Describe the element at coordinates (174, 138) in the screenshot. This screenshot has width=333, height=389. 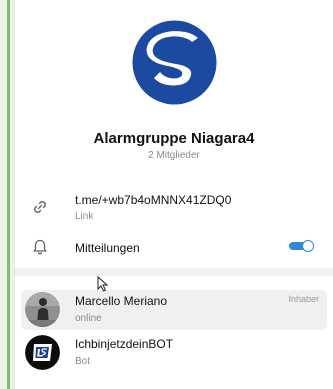
I see `group-title: Alarmgruppe Niagara4` at that location.